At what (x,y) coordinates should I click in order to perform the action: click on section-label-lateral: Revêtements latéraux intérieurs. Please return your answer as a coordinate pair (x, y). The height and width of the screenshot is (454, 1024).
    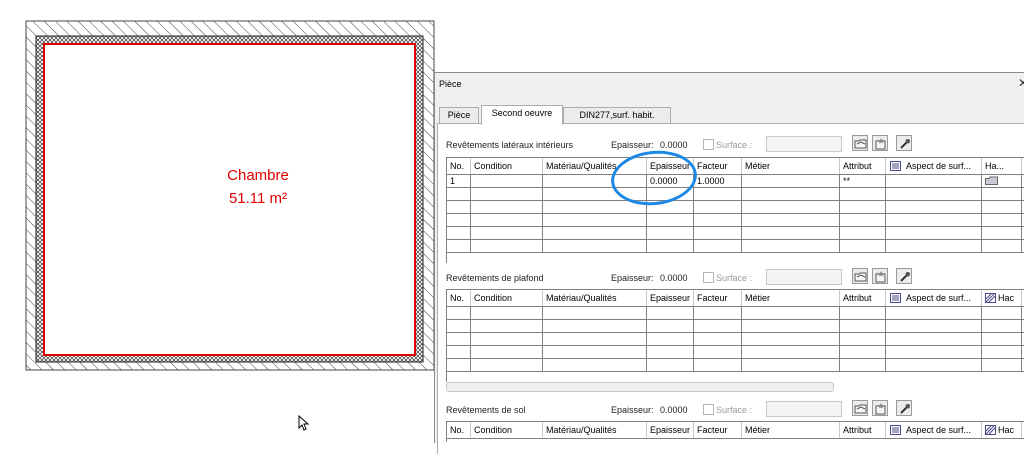
    Looking at the image, I should click on (510, 145).